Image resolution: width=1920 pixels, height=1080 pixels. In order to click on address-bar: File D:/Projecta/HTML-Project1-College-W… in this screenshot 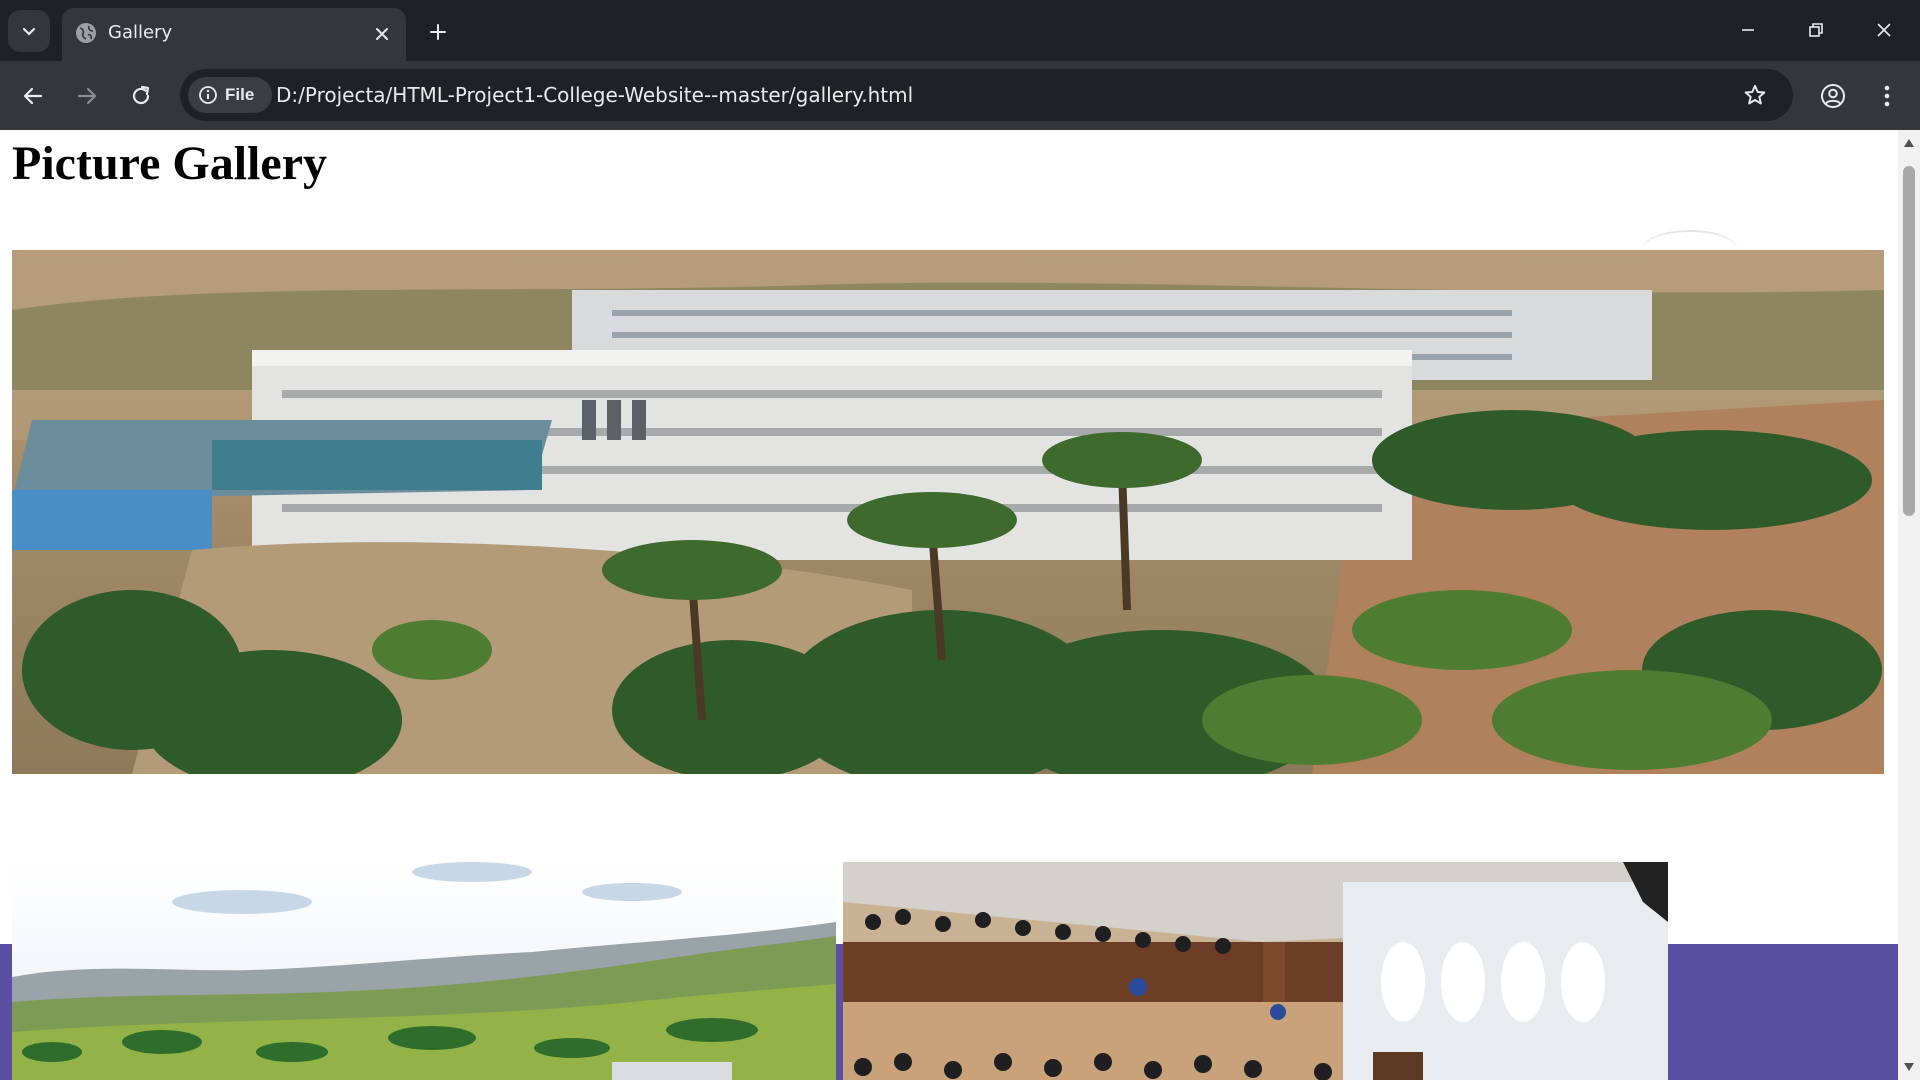, I will do `click(986, 95)`.